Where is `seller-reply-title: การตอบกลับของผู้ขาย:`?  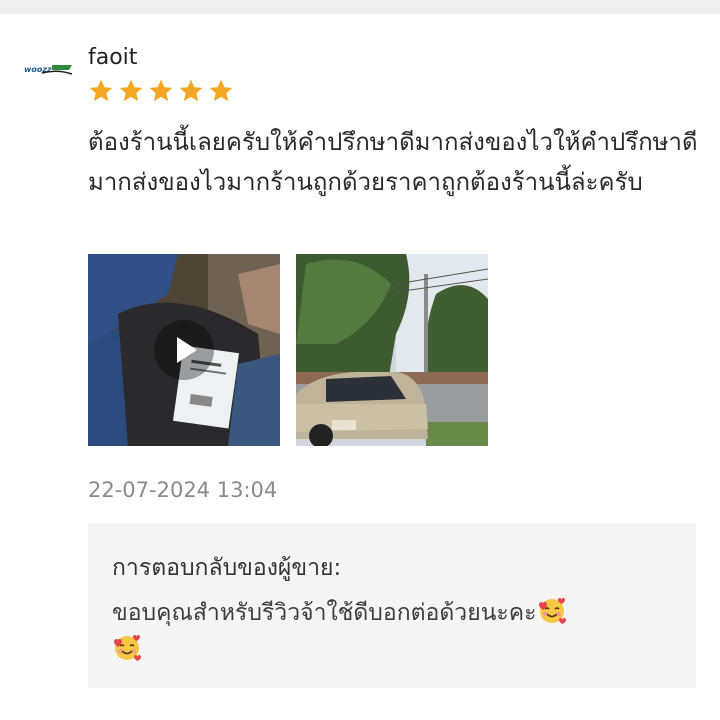 seller-reply-title: การตอบกลับของผู้ขาย: is located at coordinates (227, 568).